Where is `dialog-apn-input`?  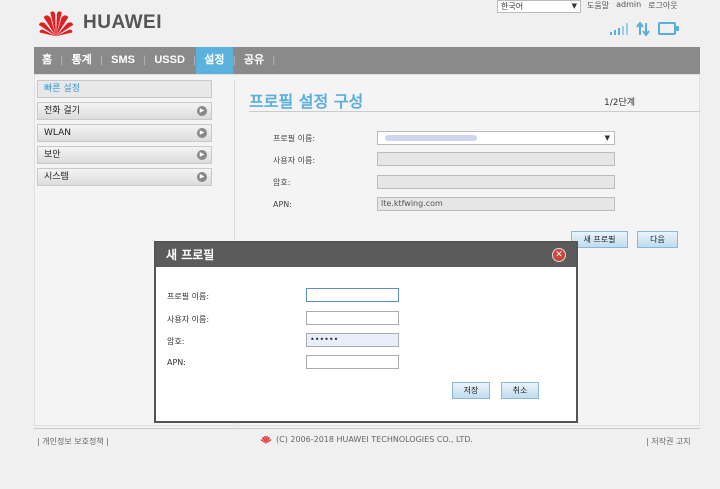 dialog-apn-input is located at coordinates (352, 362).